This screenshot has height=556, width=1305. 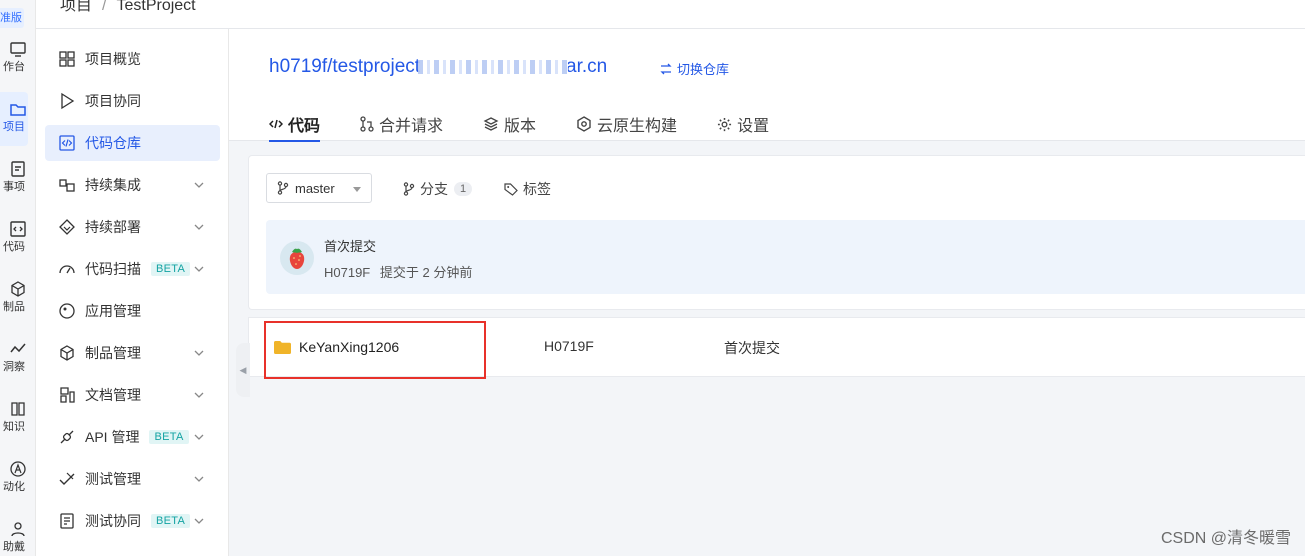 I want to click on avatar, so click(x=297, y=258).